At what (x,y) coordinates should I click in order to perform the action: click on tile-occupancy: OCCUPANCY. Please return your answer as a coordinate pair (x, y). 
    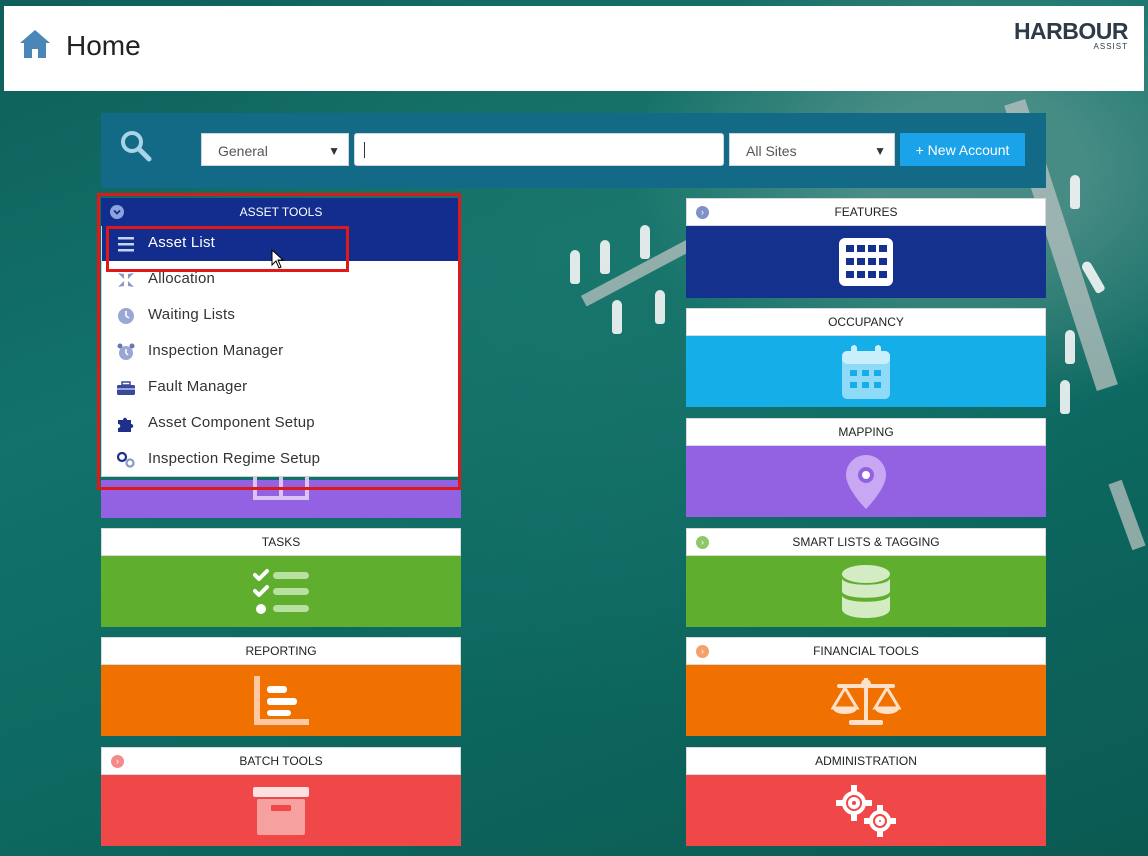
    Looking at the image, I should click on (866, 357).